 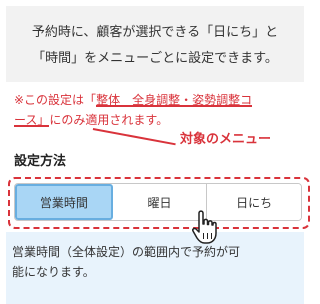 What do you see at coordinates (64, 202) in the screenshot?
I see `segment-business-hours: 営業時間` at bounding box center [64, 202].